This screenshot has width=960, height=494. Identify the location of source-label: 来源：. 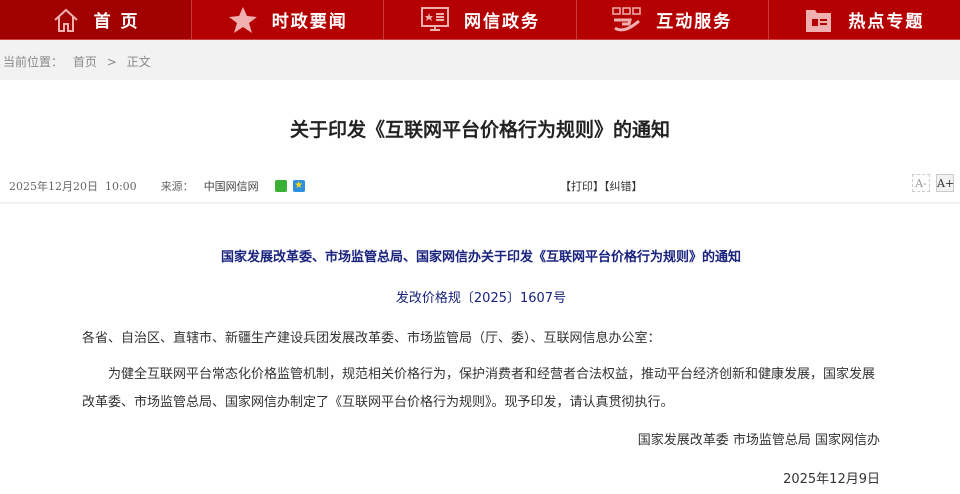
(177, 186).